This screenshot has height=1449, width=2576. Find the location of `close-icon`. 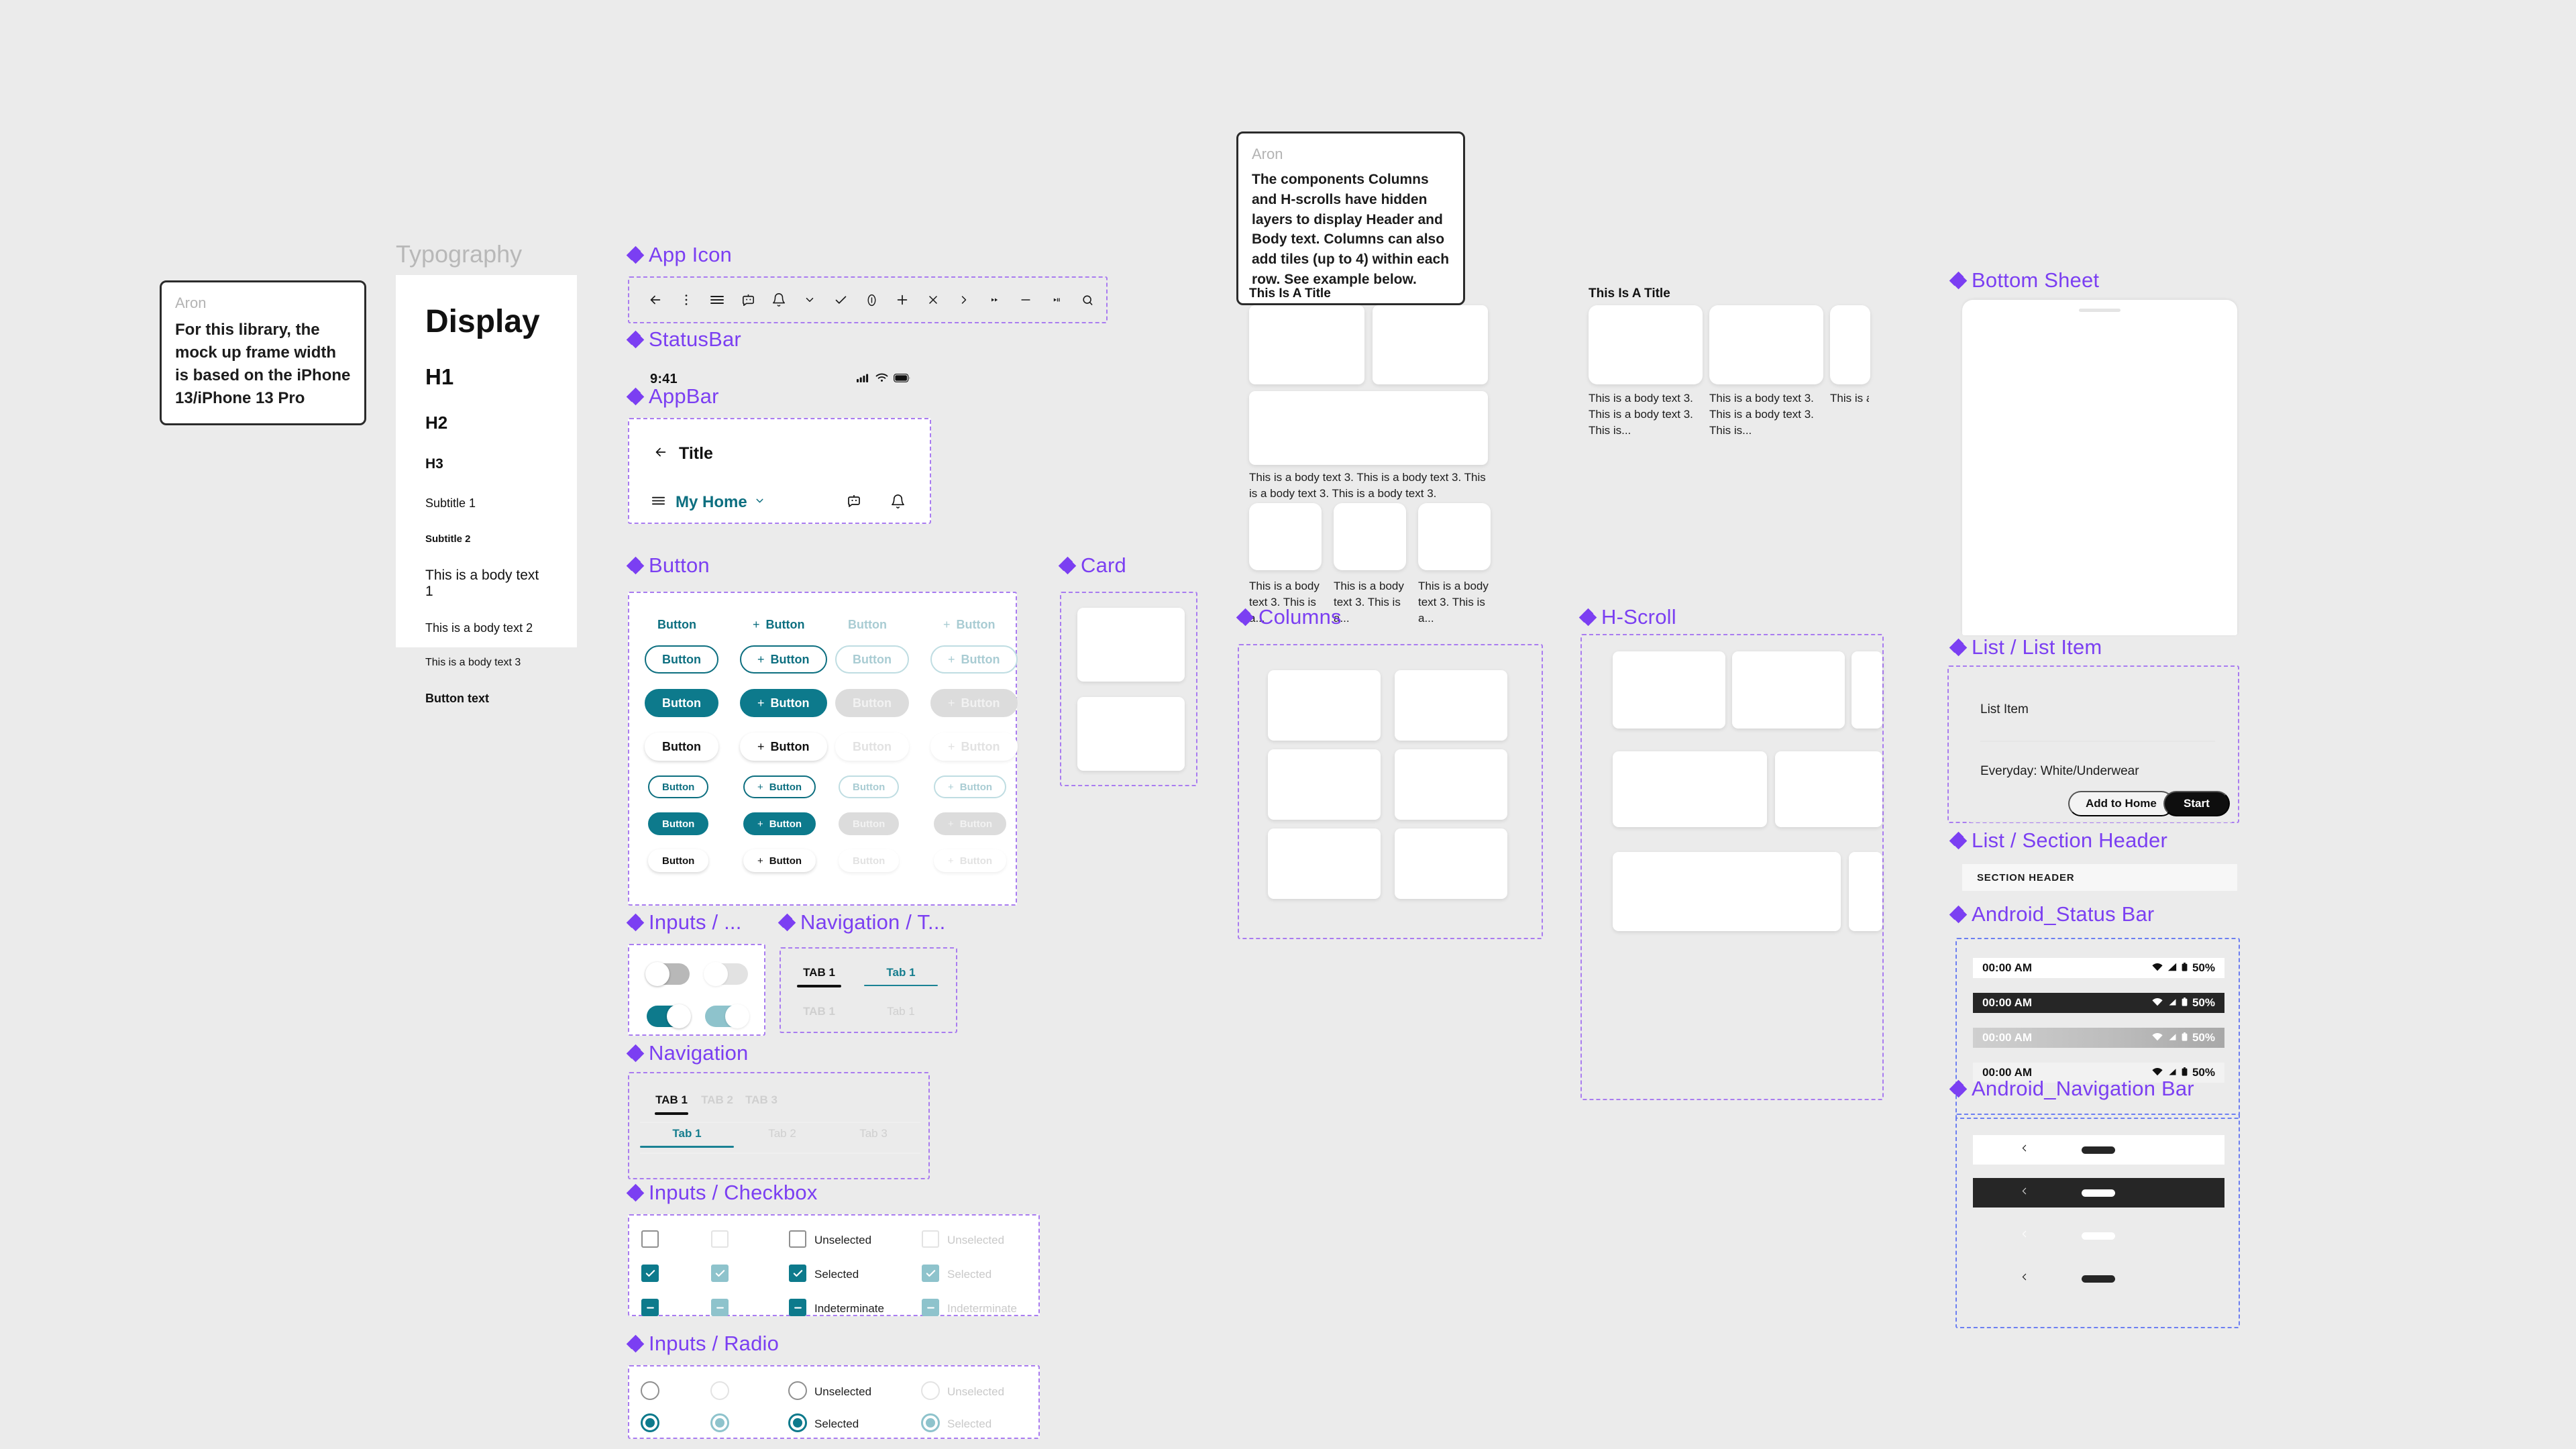

close-icon is located at coordinates (933, 300).